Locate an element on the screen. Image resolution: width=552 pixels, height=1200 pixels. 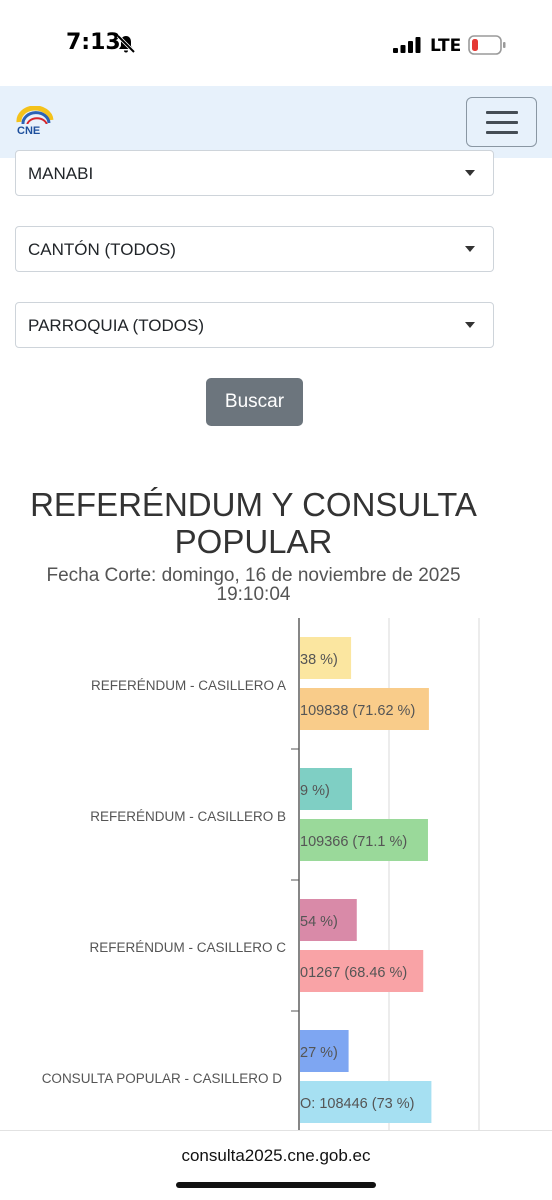
report-title-line1: REFERÉNDUM Y CONSULTA is located at coordinates (253, 504).